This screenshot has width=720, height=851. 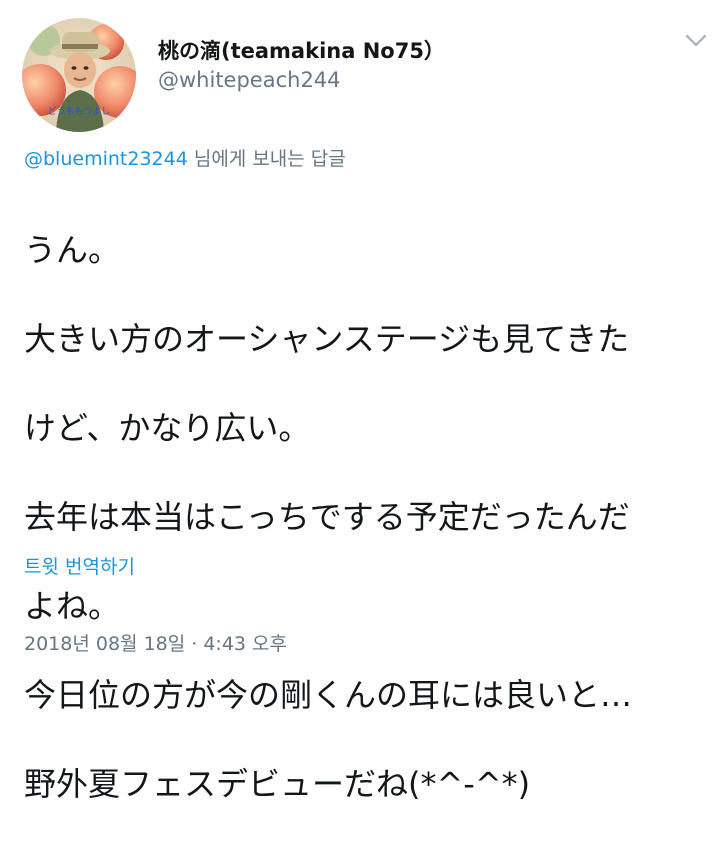 I want to click on more-options-button, so click(x=696, y=41).